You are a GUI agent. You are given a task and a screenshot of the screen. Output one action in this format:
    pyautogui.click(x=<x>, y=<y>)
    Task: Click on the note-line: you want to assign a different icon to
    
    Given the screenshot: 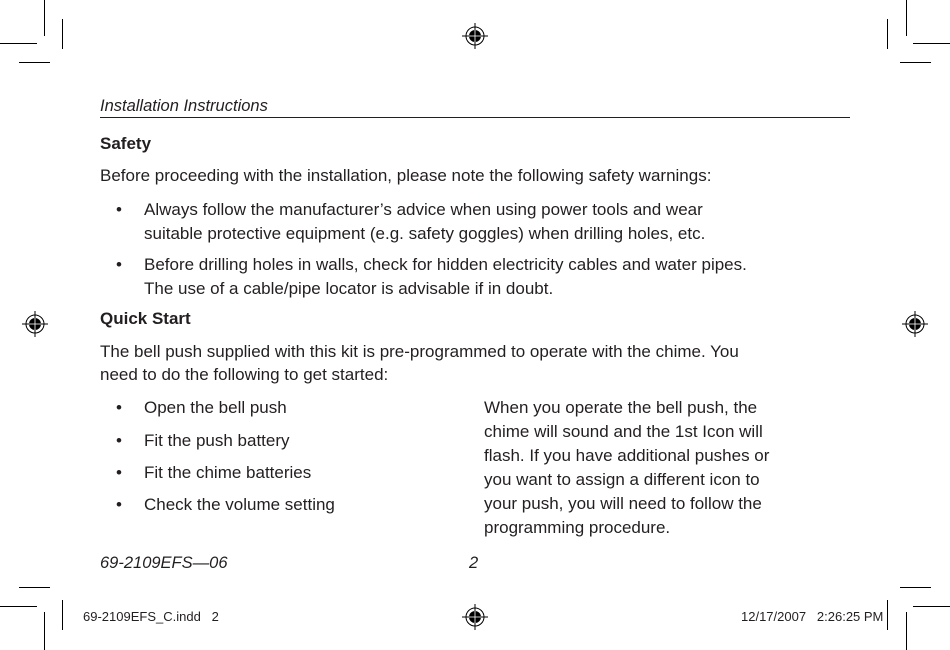 What is the action you would take?
    pyautogui.click(x=622, y=479)
    